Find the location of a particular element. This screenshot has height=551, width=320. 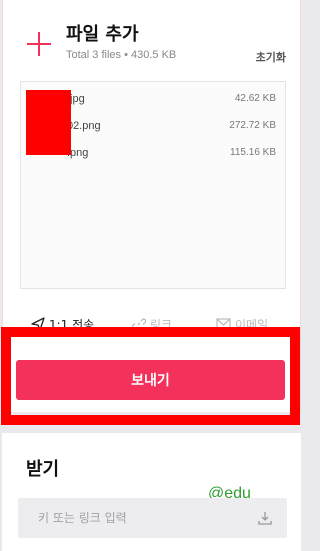

add-file-title: 파일 추가 is located at coordinates (102, 33).